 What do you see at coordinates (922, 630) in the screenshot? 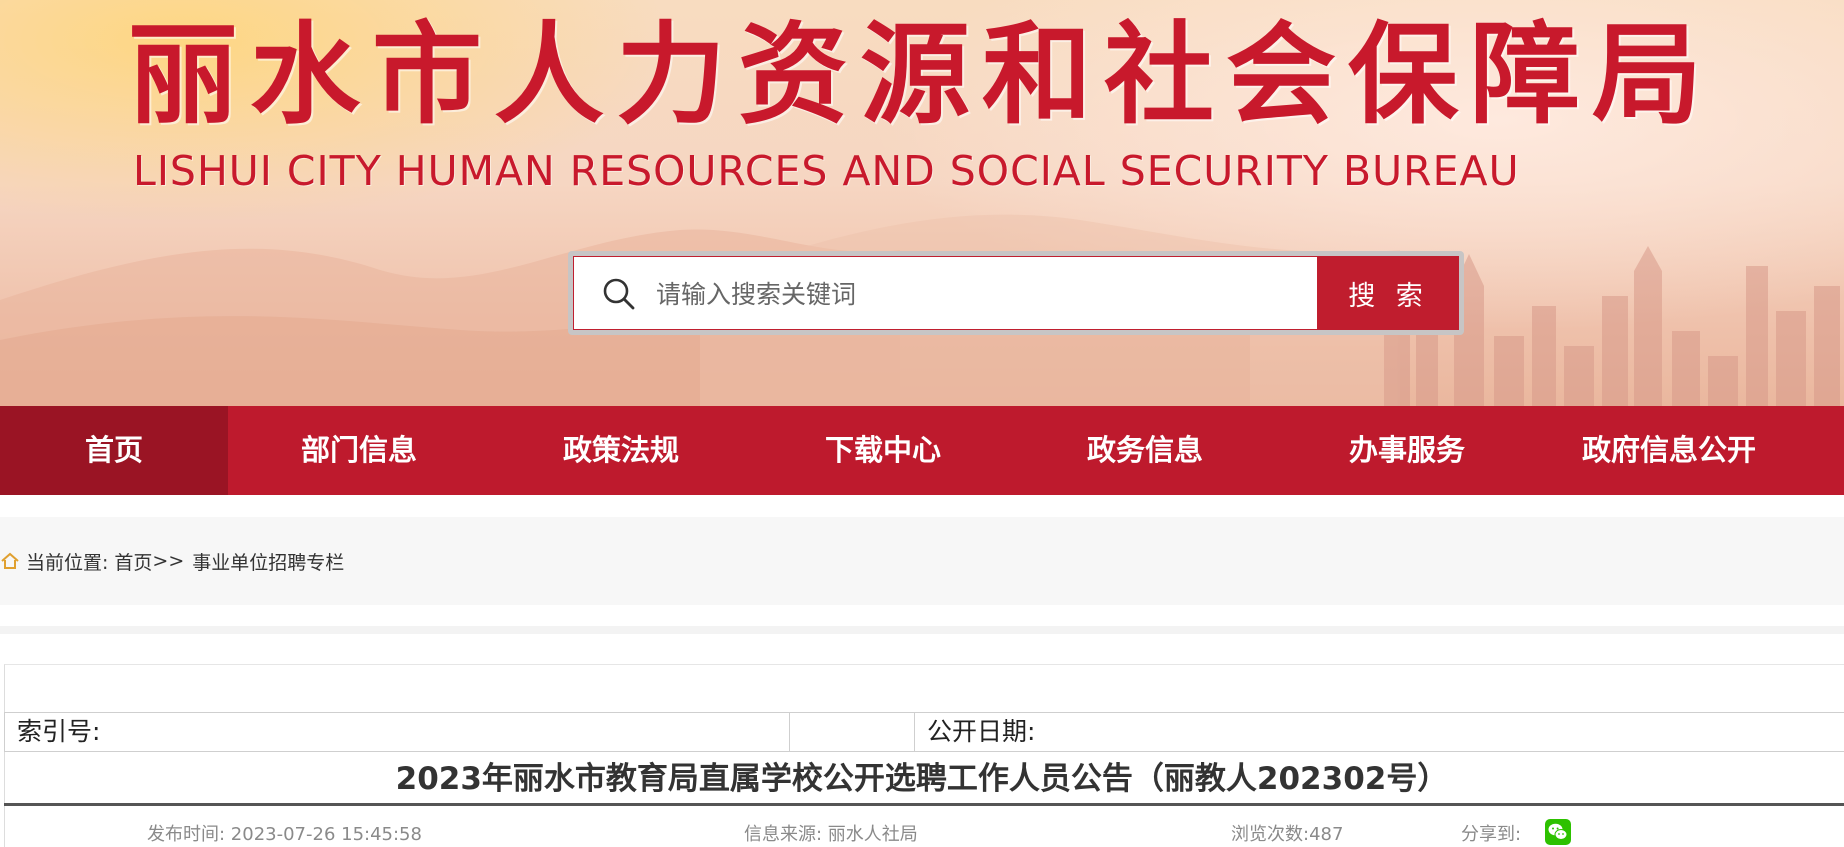
I see `section-divider` at bounding box center [922, 630].